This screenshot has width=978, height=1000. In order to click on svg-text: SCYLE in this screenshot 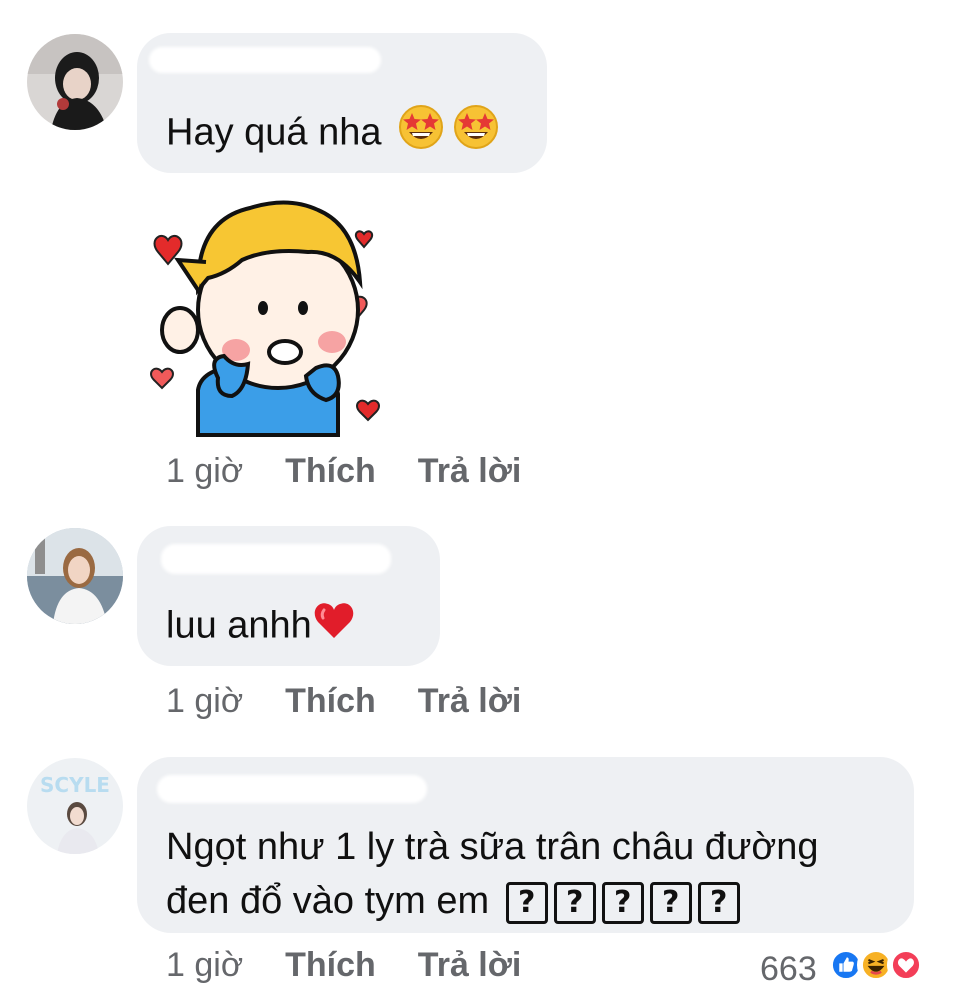, I will do `click(75, 785)`.